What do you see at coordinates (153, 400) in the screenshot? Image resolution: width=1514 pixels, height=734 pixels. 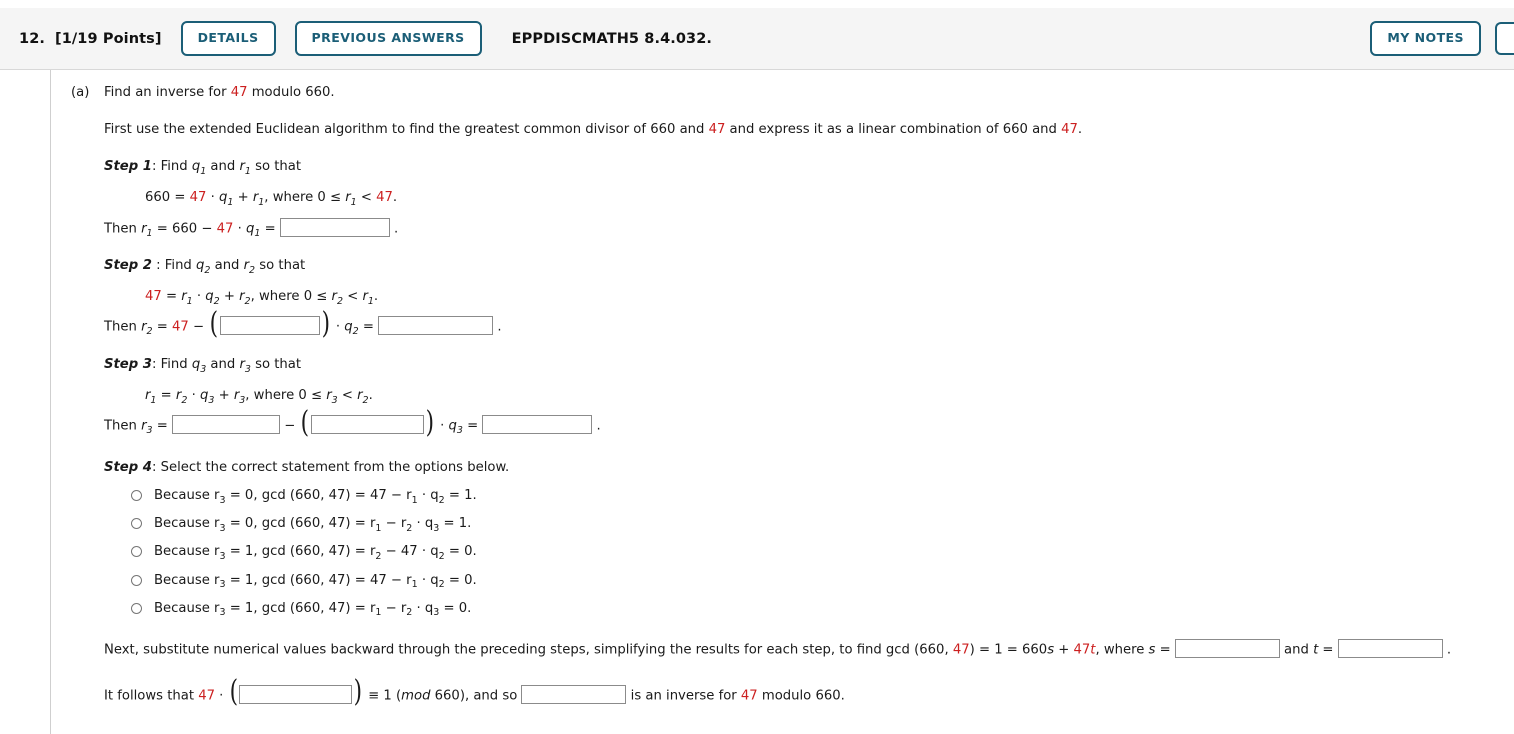 I see `s3-r1-sub: 1` at bounding box center [153, 400].